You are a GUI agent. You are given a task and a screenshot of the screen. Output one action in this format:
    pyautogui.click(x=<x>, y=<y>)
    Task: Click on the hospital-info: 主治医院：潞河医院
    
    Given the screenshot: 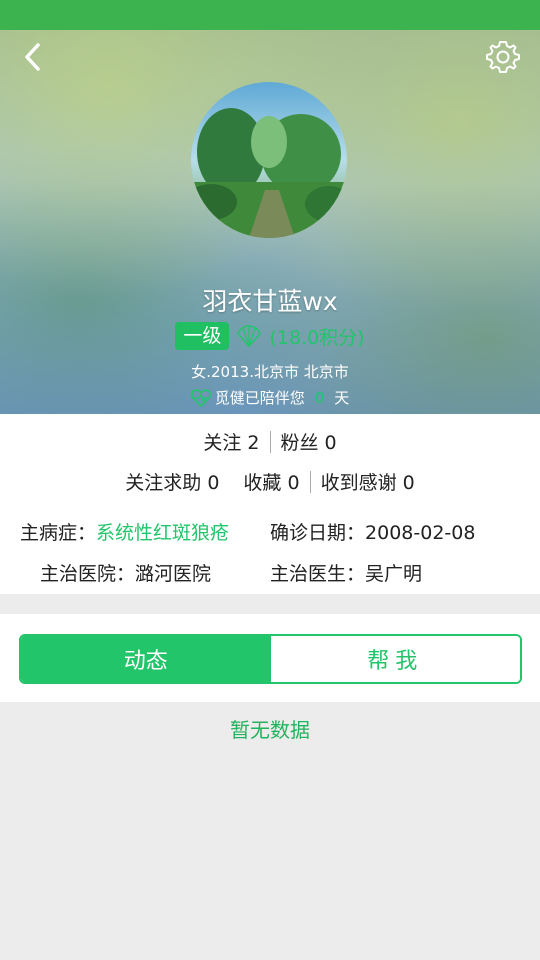 What is the action you would take?
    pyautogui.click(x=125, y=572)
    